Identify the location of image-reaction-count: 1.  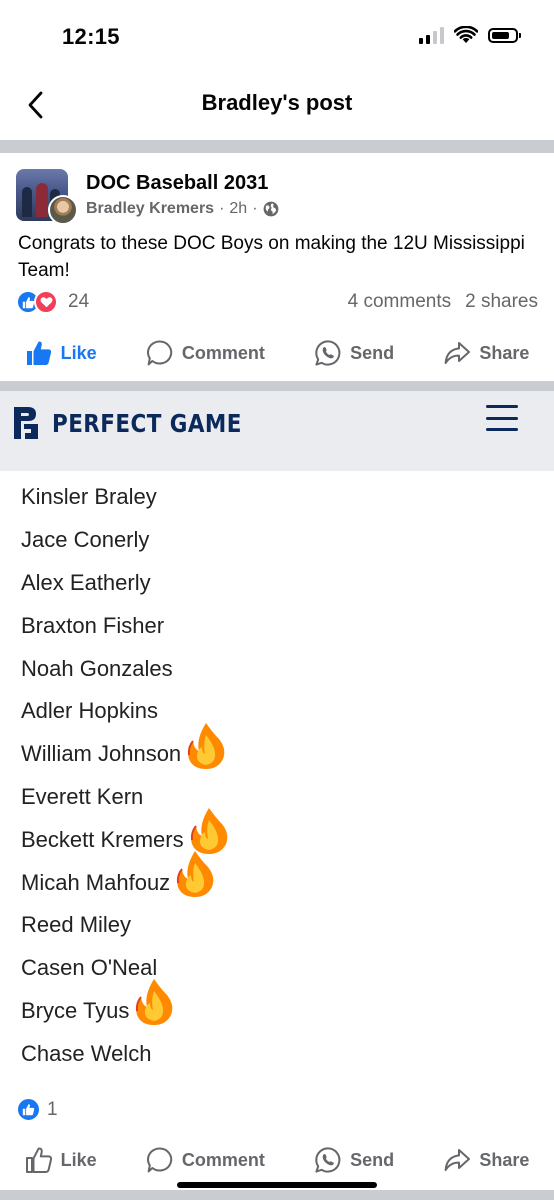
(52, 1109).